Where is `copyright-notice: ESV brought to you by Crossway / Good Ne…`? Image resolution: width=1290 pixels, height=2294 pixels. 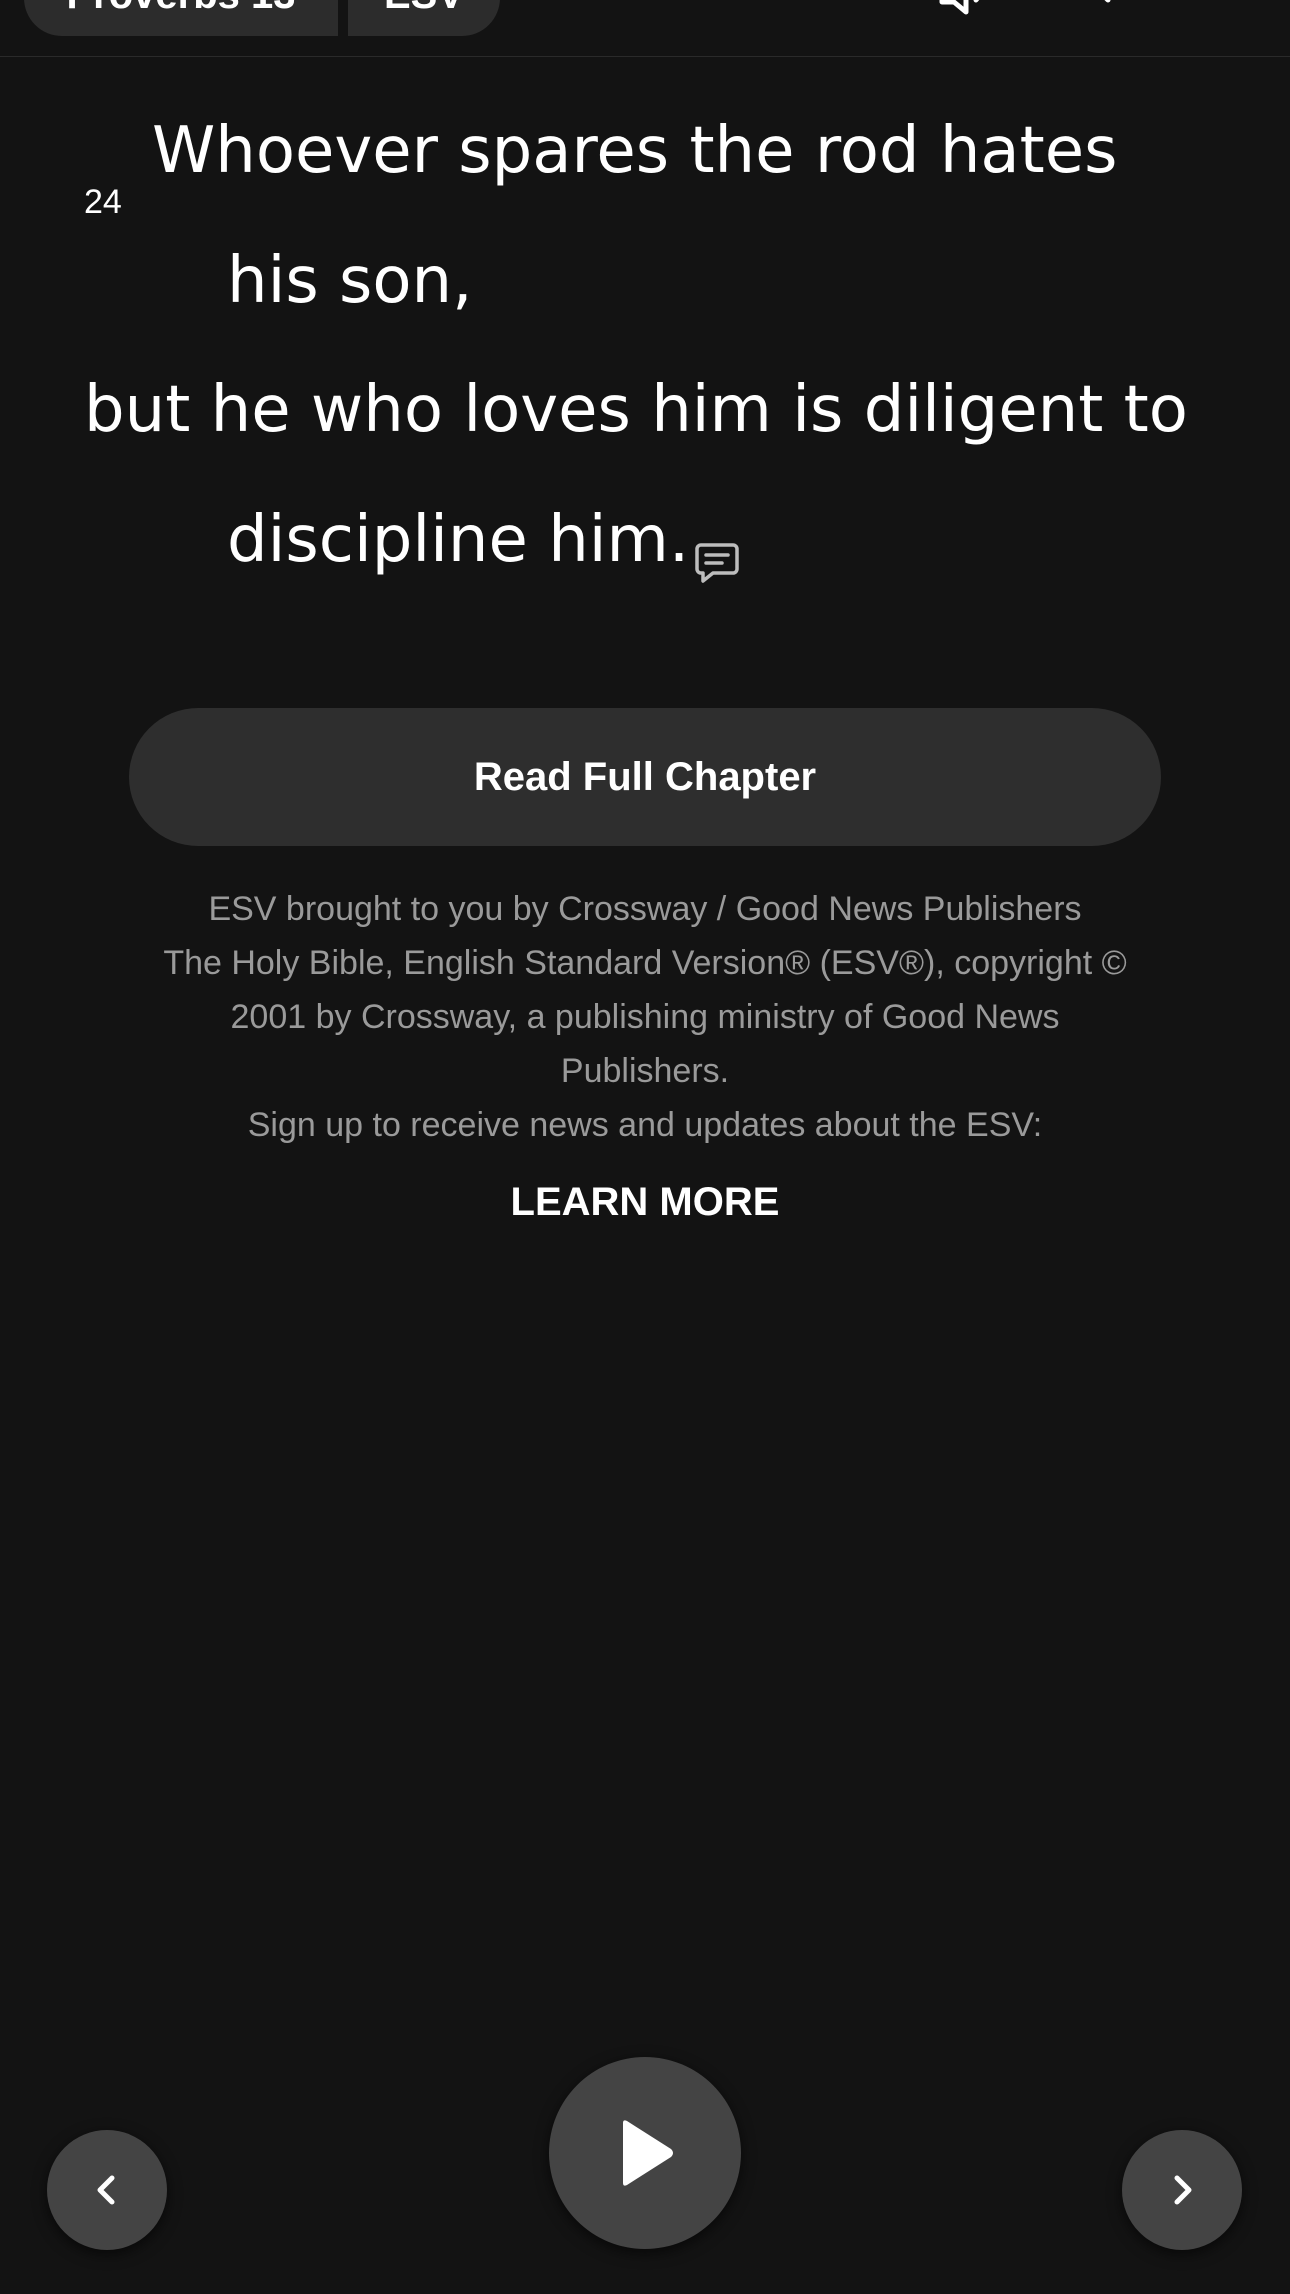 copyright-notice: ESV brought to you by Crossway / Good Ne… is located at coordinates (645, 1017).